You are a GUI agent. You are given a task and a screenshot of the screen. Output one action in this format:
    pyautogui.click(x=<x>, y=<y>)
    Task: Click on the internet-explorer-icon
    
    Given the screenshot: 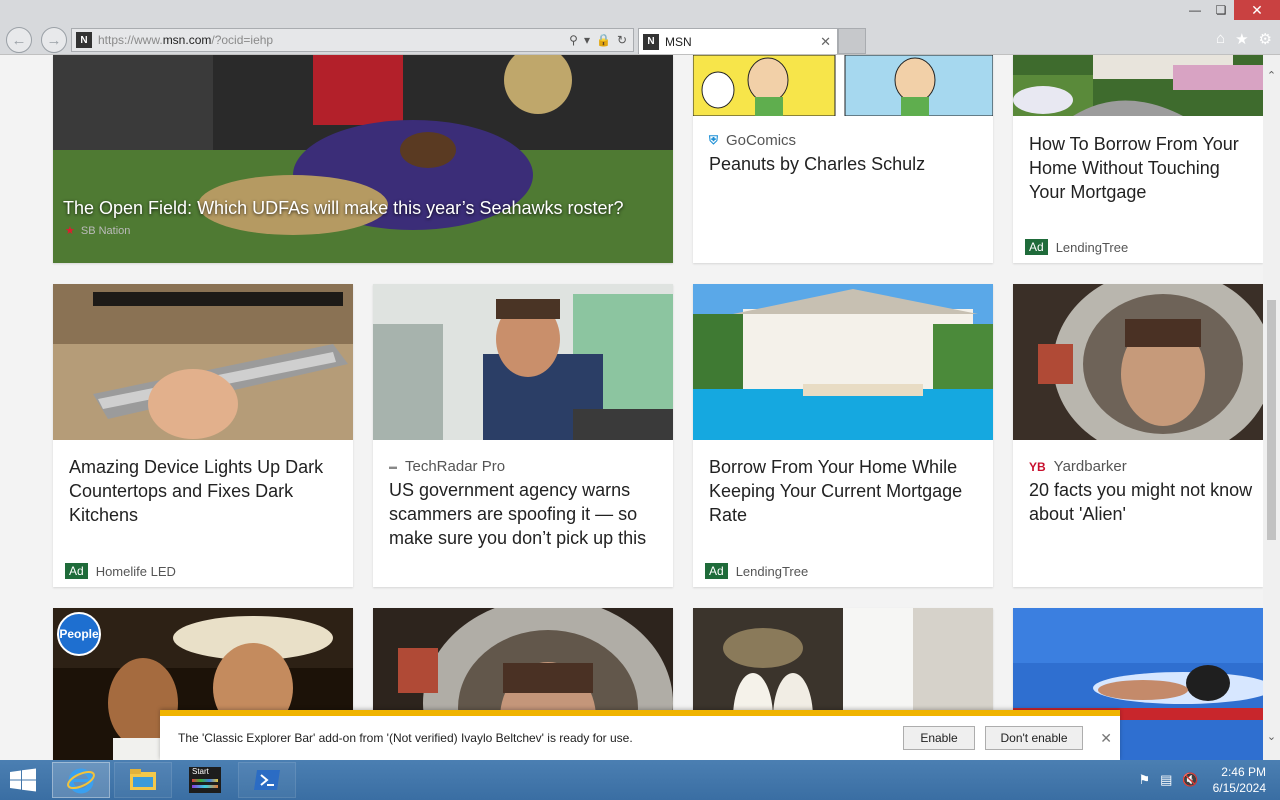 What is the action you would take?
    pyautogui.click(x=81, y=781)
    